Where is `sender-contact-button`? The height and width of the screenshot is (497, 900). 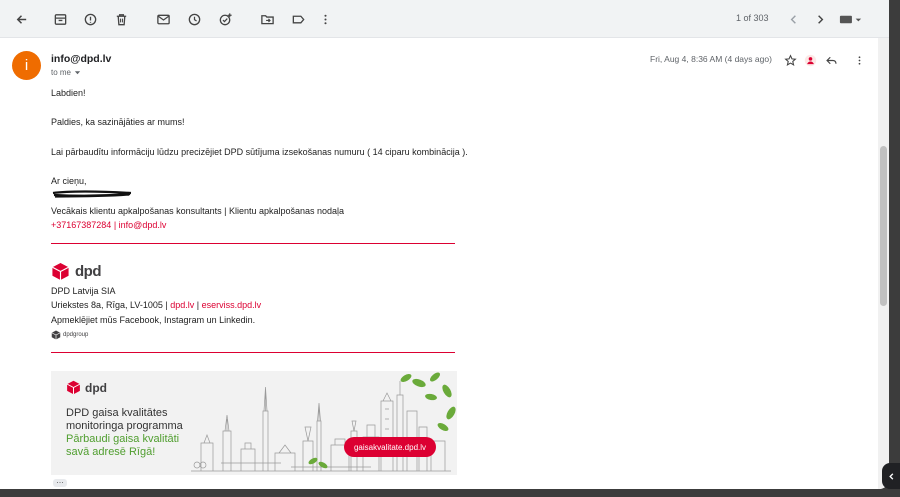
sender-contact-button is located at coordinates (810, 60).